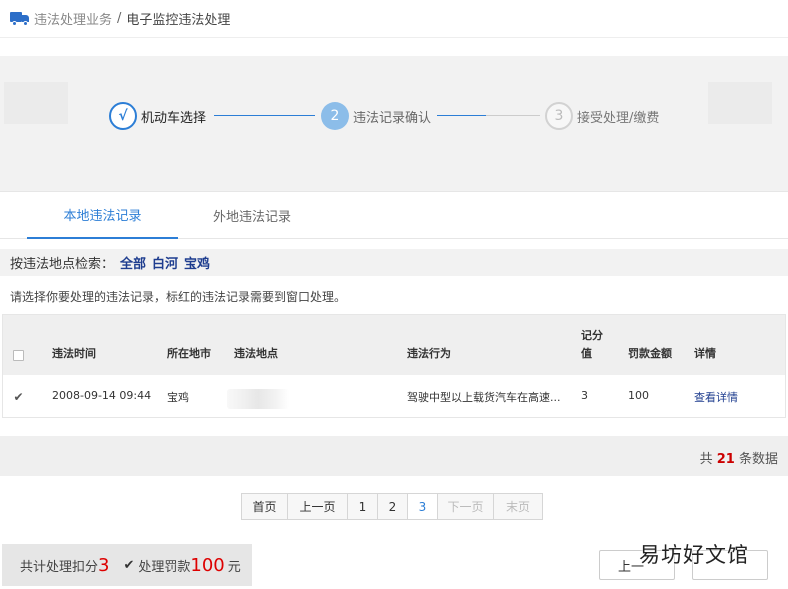 The width and height of the screenshot is (788, 589). I want to click on row-fine: 100, so click(638, 395).